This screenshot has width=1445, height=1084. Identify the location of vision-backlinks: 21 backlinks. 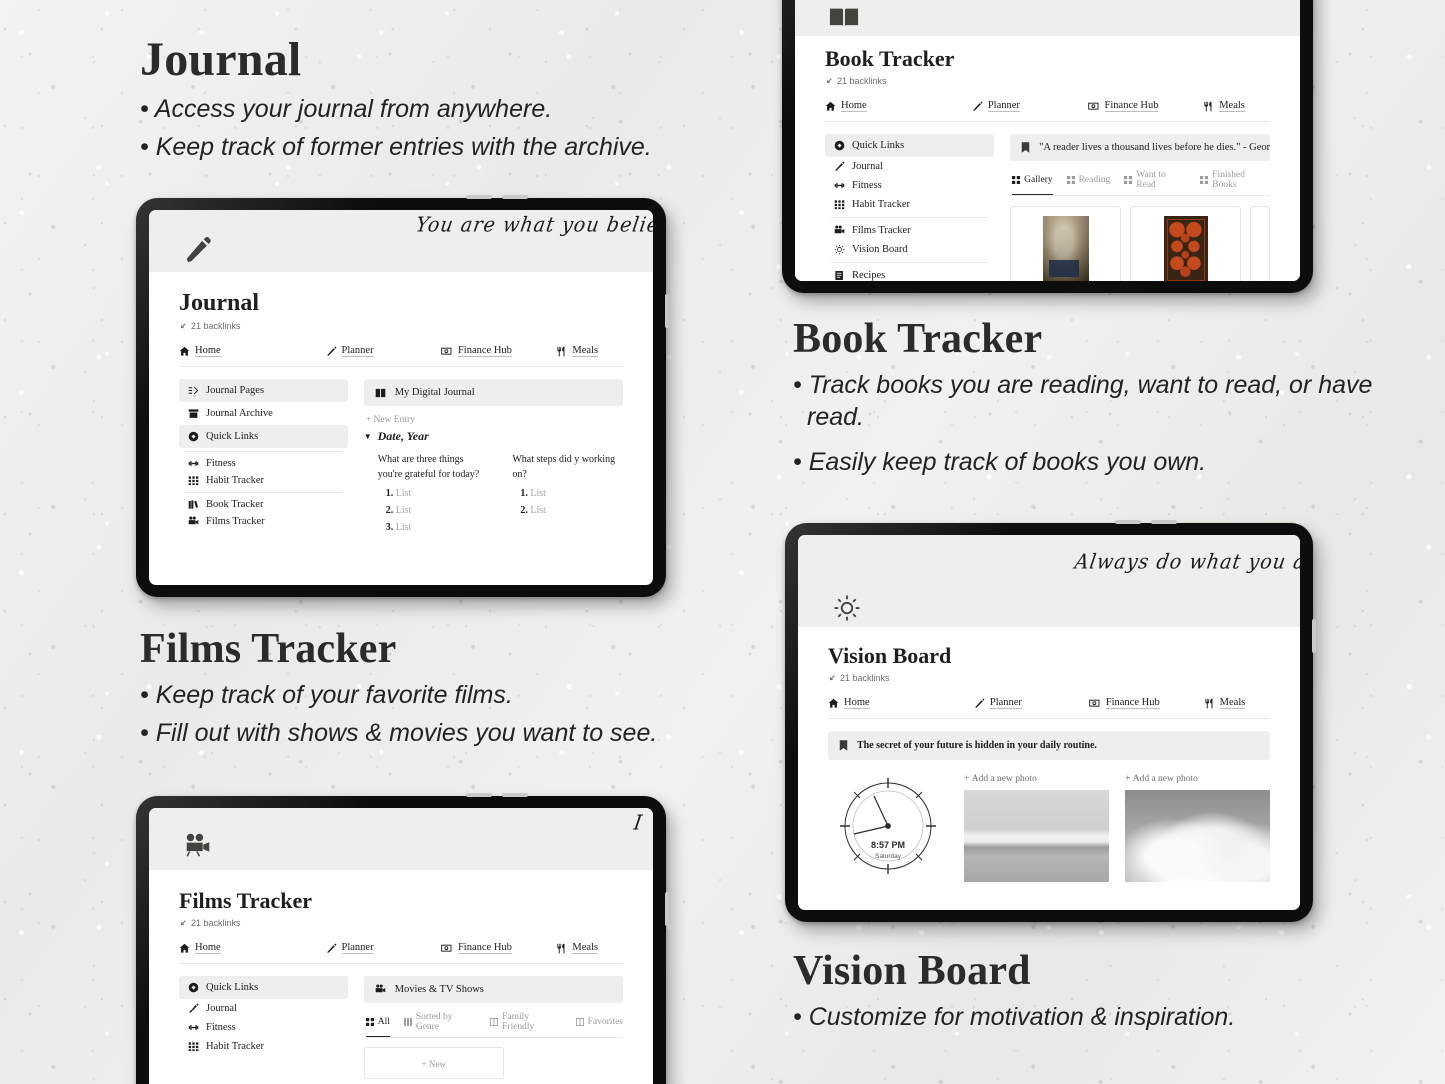
(1049, 678).